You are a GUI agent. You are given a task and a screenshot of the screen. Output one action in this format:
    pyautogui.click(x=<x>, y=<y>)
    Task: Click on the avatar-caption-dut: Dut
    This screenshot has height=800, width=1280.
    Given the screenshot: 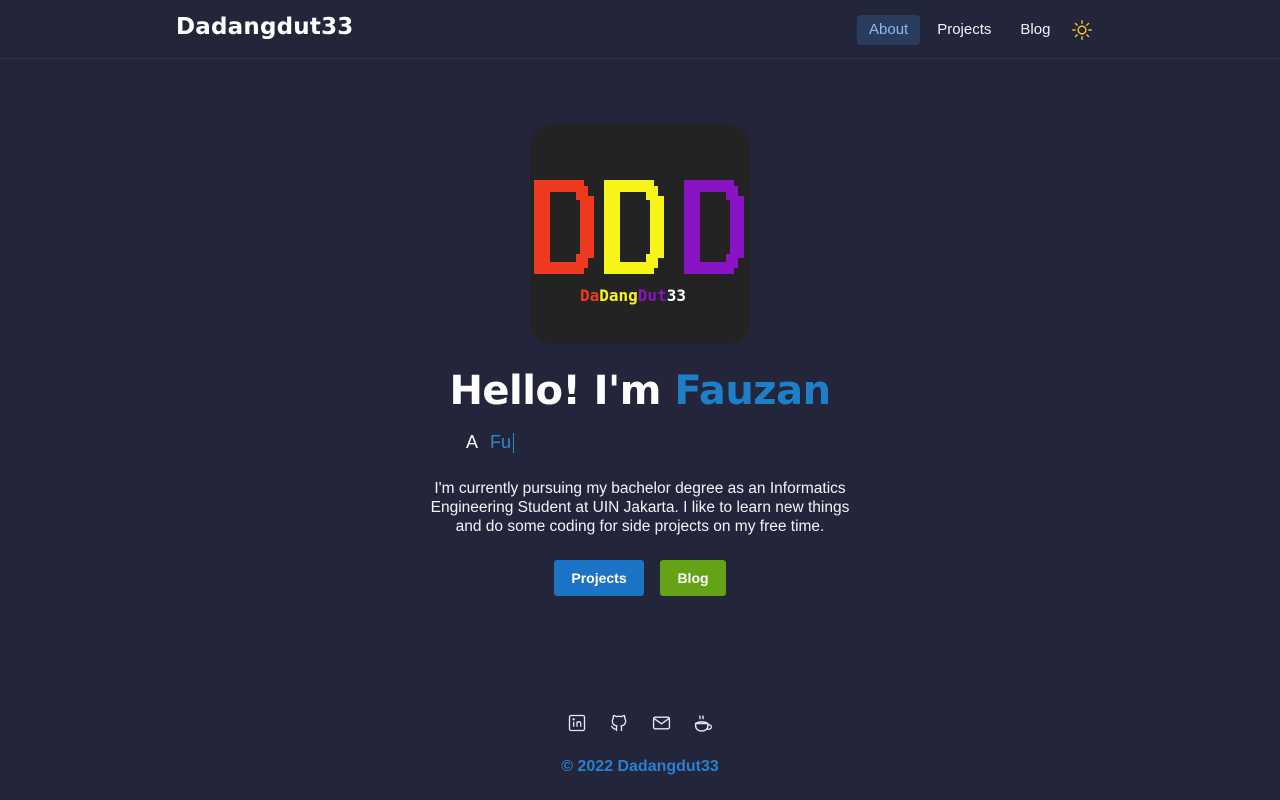 What is the action you would take?
    pyautogui.click(x=652, y=295)
    